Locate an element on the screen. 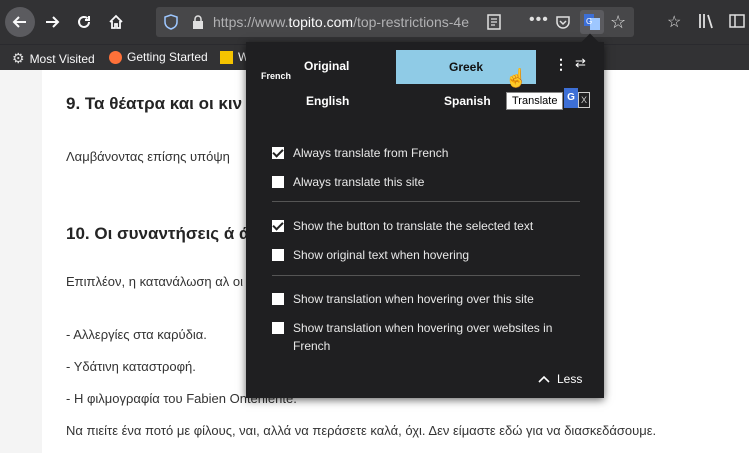 The height and width of the screenshot is (453, 749). bookmark-third: W is located at coordinates (234, 57).